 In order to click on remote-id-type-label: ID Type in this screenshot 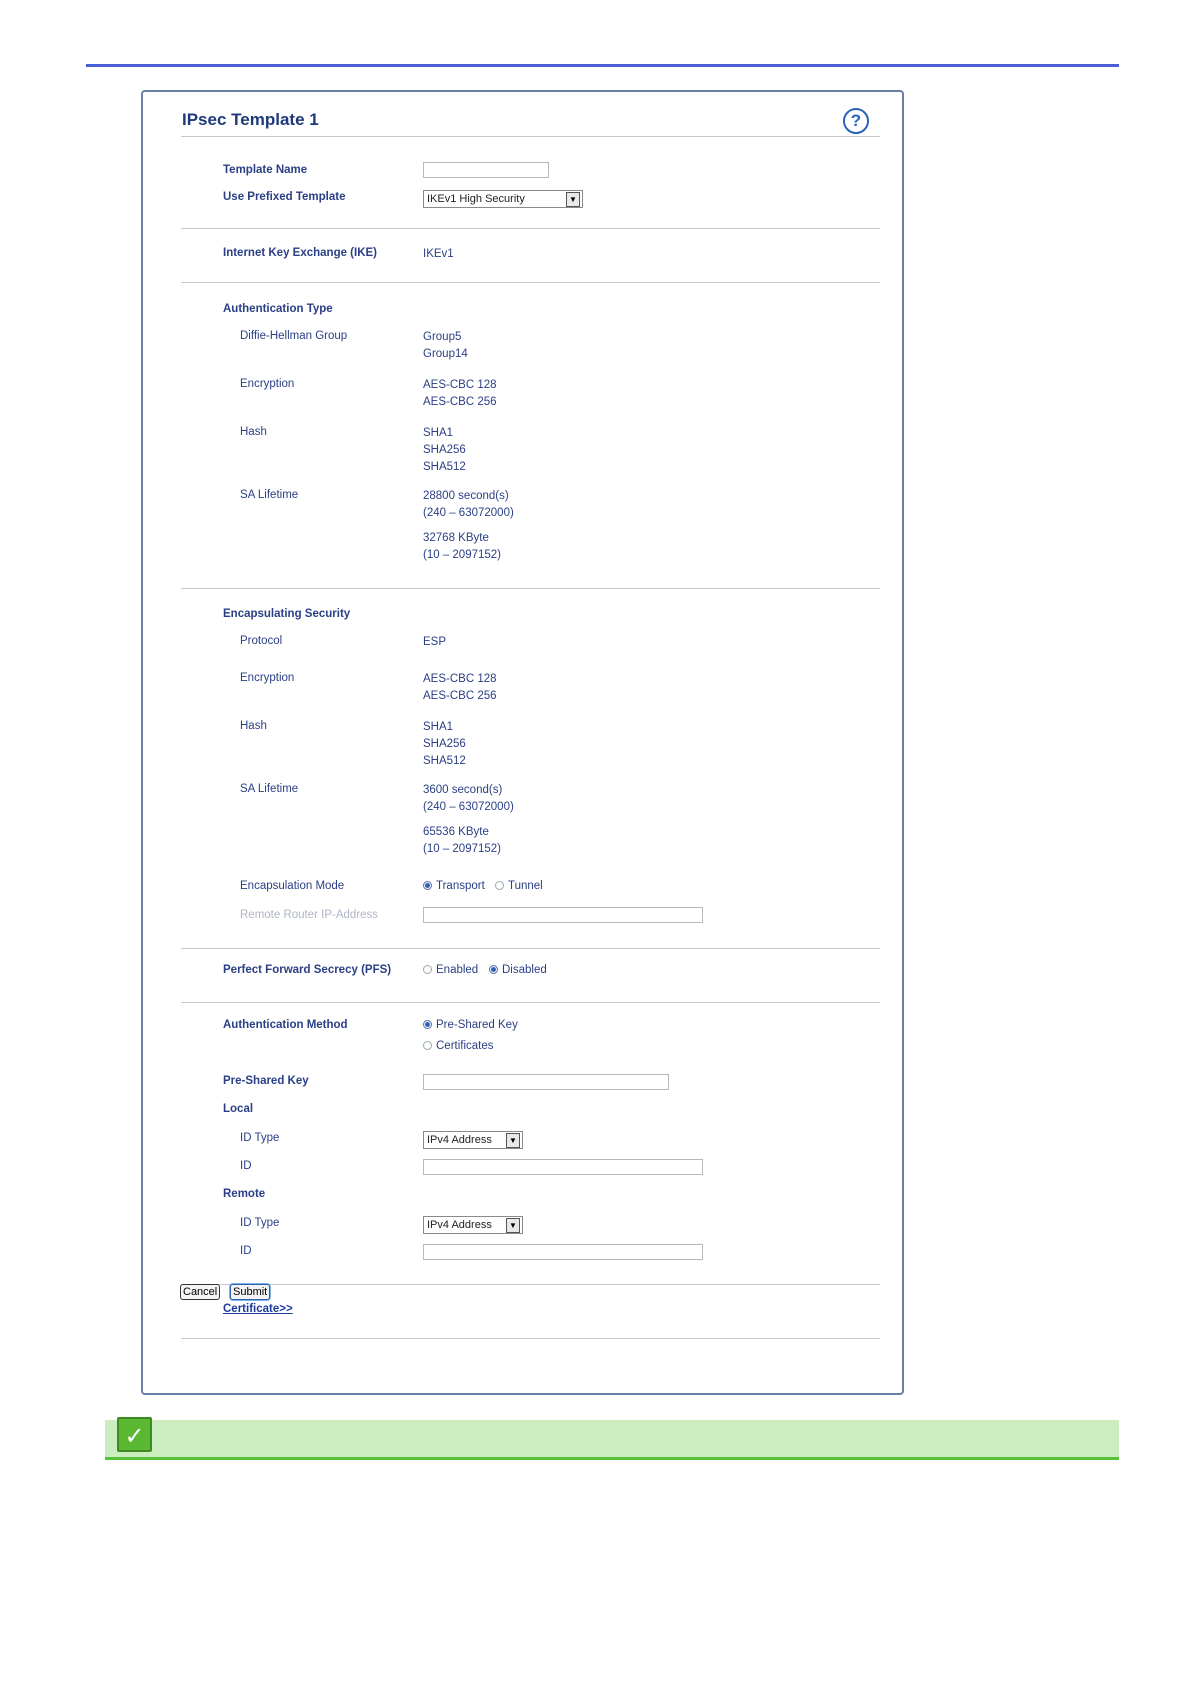, I will do `click(260, 1223)`.